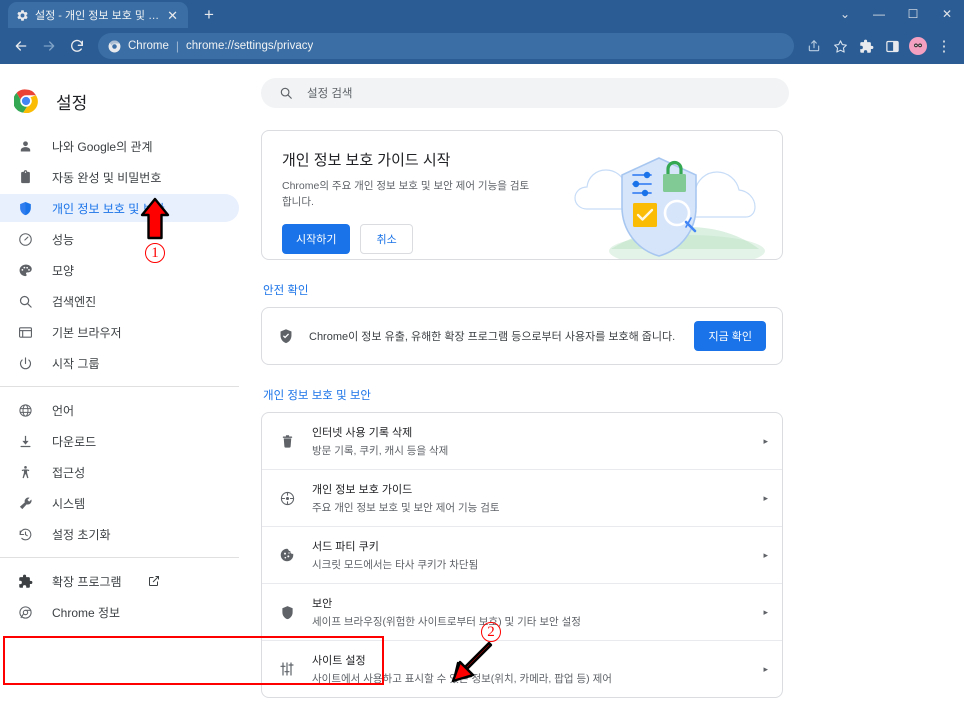  I want to click on setting-row-privacy-guide: 개인 정보 보호 가이드 주요 개인 정보 보호 및 보안 제어 기능 검토 ▸, so click(522, 498).